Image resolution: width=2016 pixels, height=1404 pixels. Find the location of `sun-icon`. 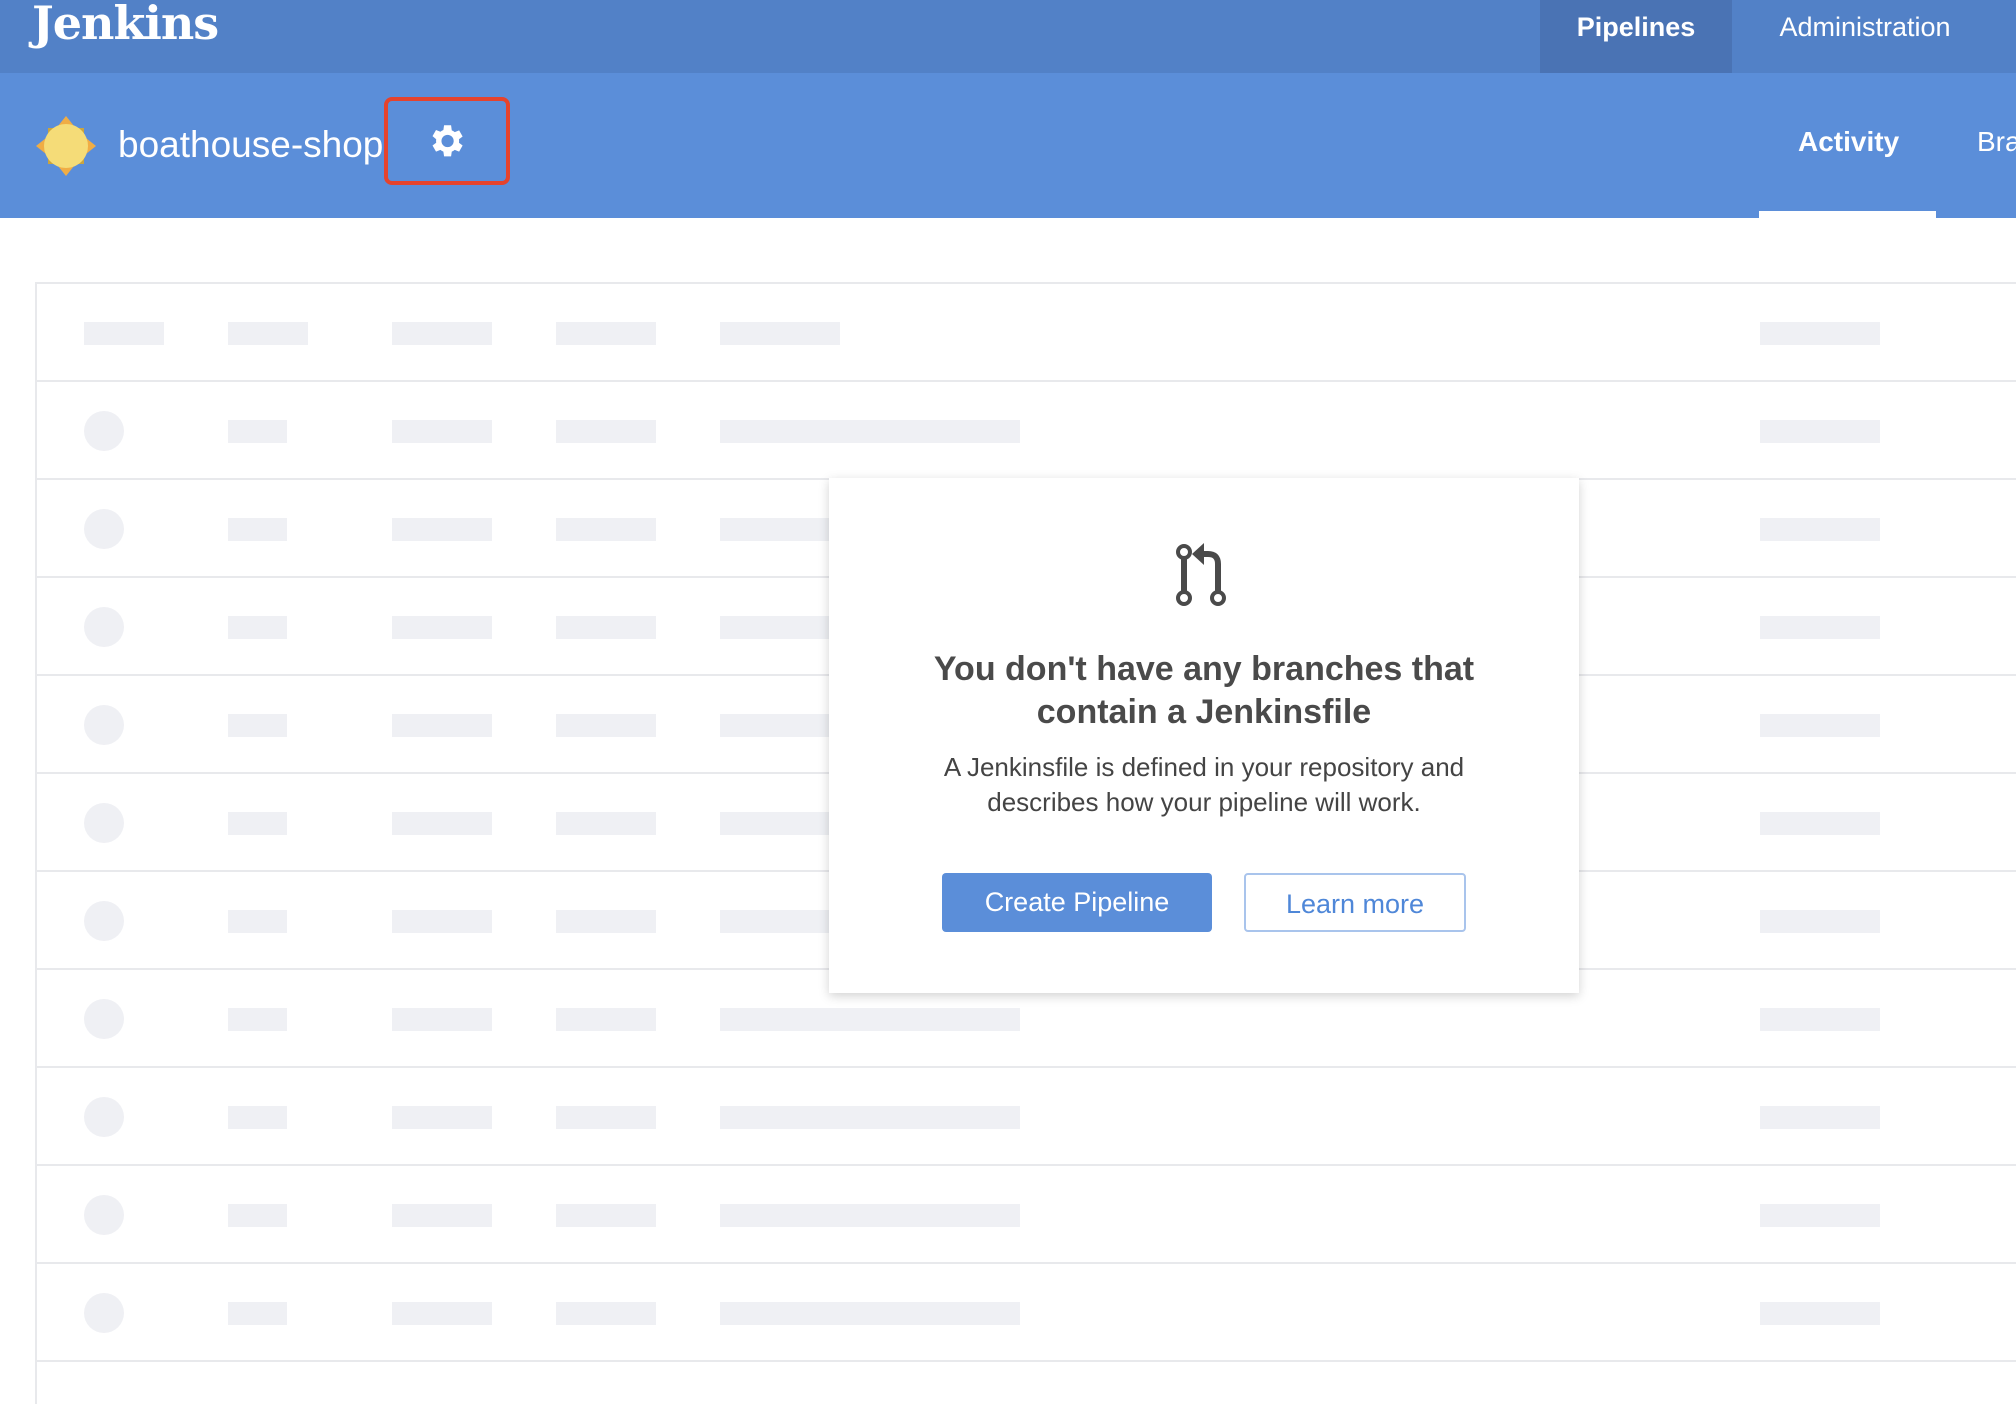

sun-icon is located at coordinates (66, 146).